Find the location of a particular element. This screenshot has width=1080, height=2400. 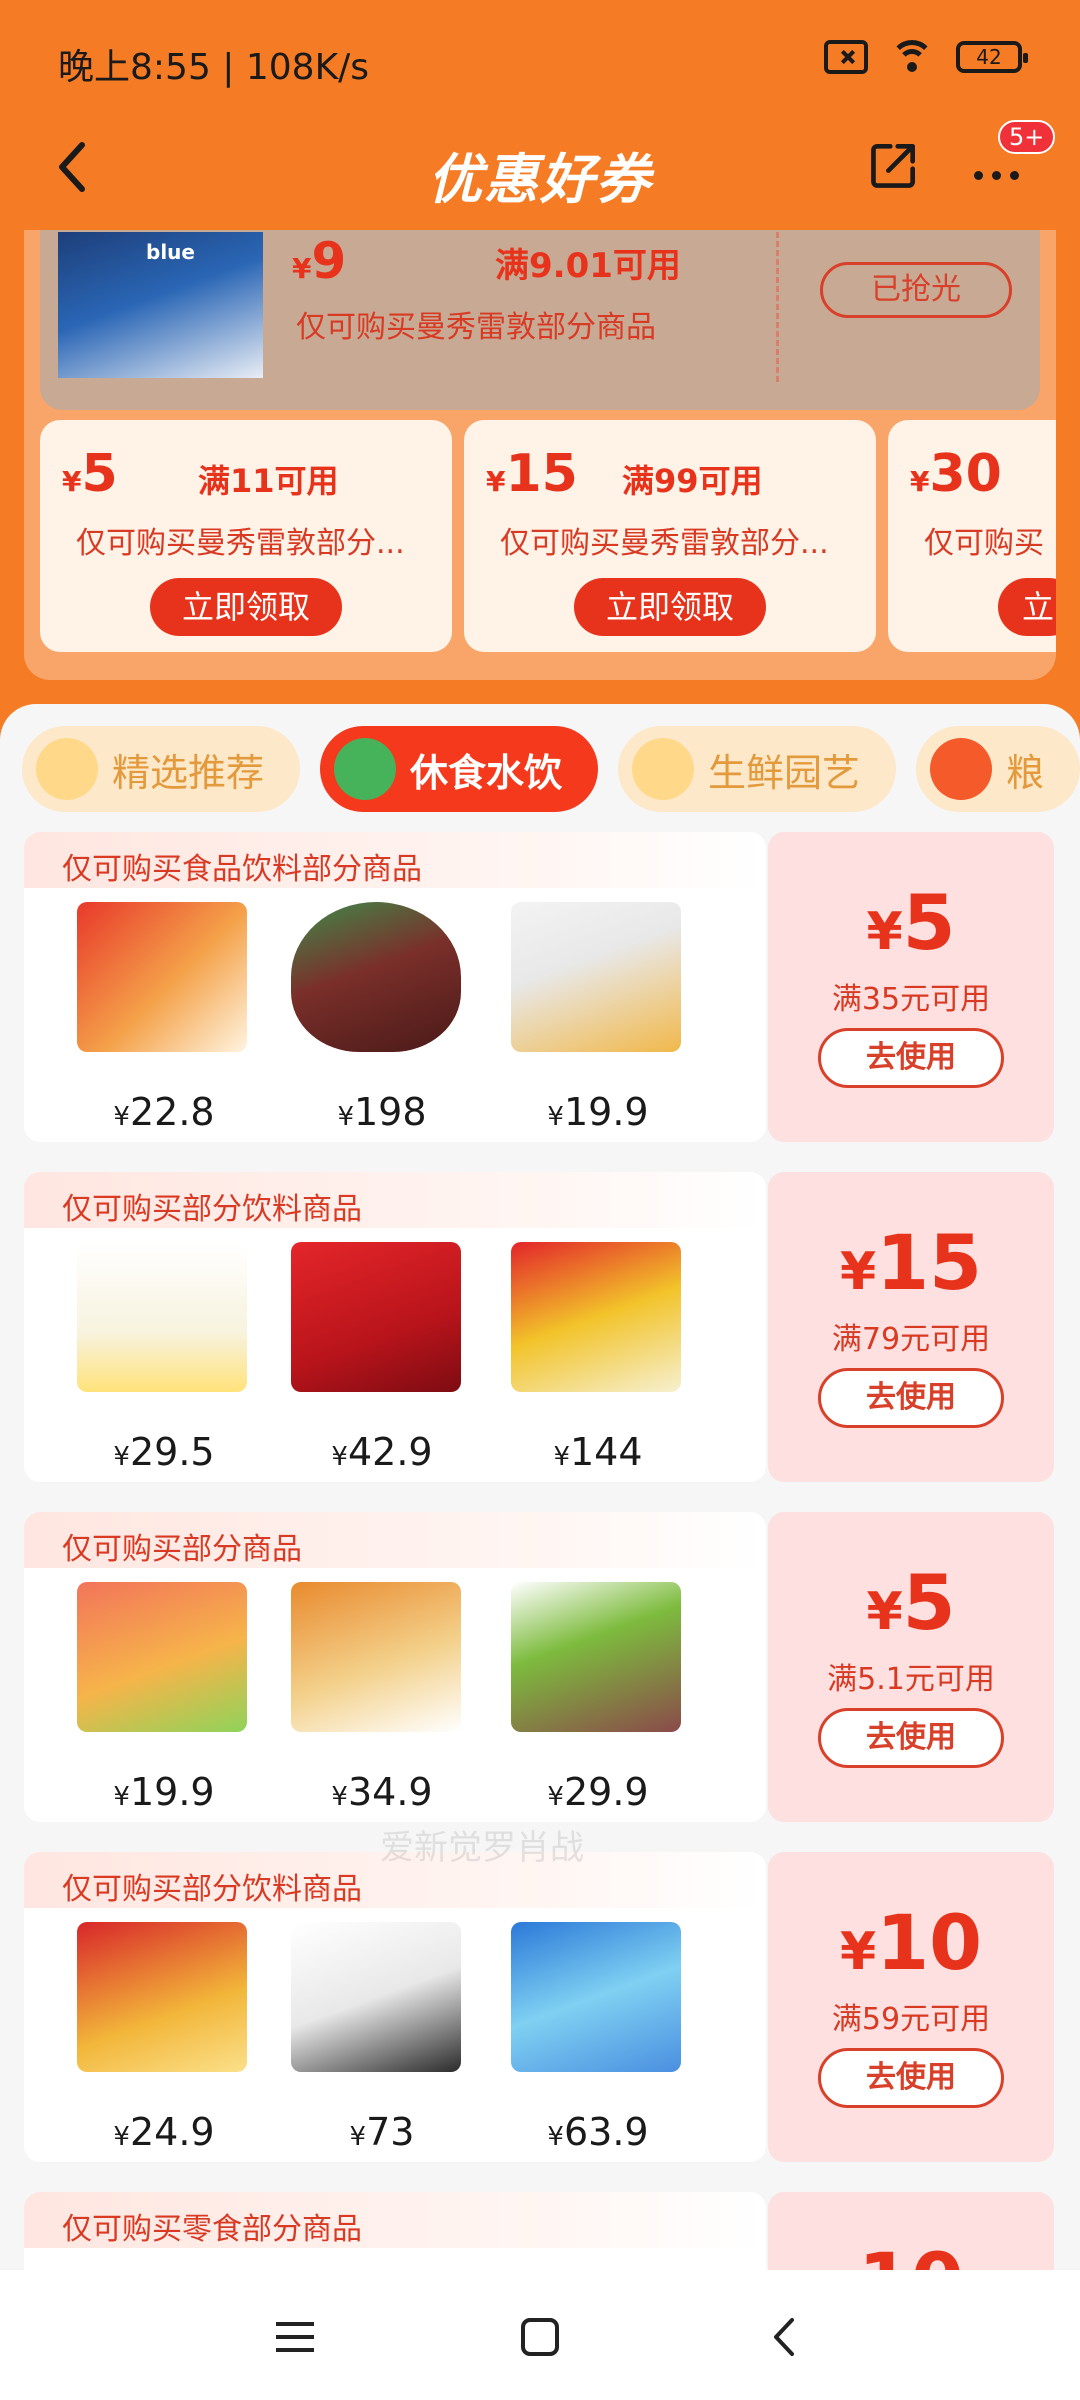

card-products: 仅可购买食品饮料部分商品 ¥22.8 ¥198 ¥19.9 is located at coordinates (395, 987).